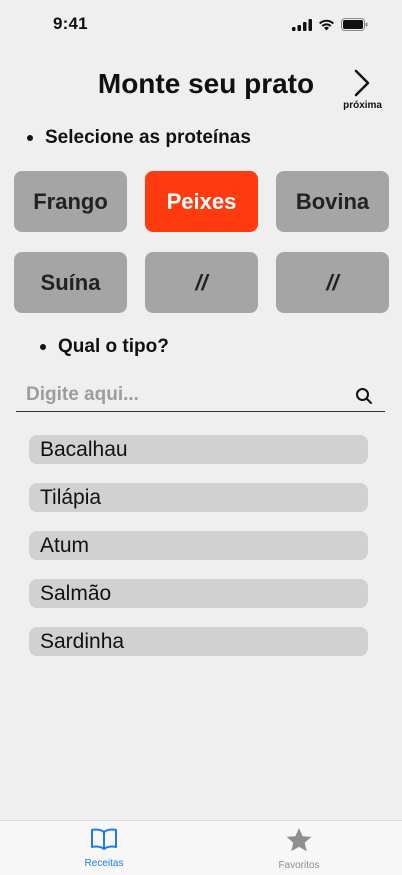 The image size is (402, 875). What do you see at coordinates (362, 105) in the screenshot?
I see `next-button-label: próxima` at bounding box center [362, 105].